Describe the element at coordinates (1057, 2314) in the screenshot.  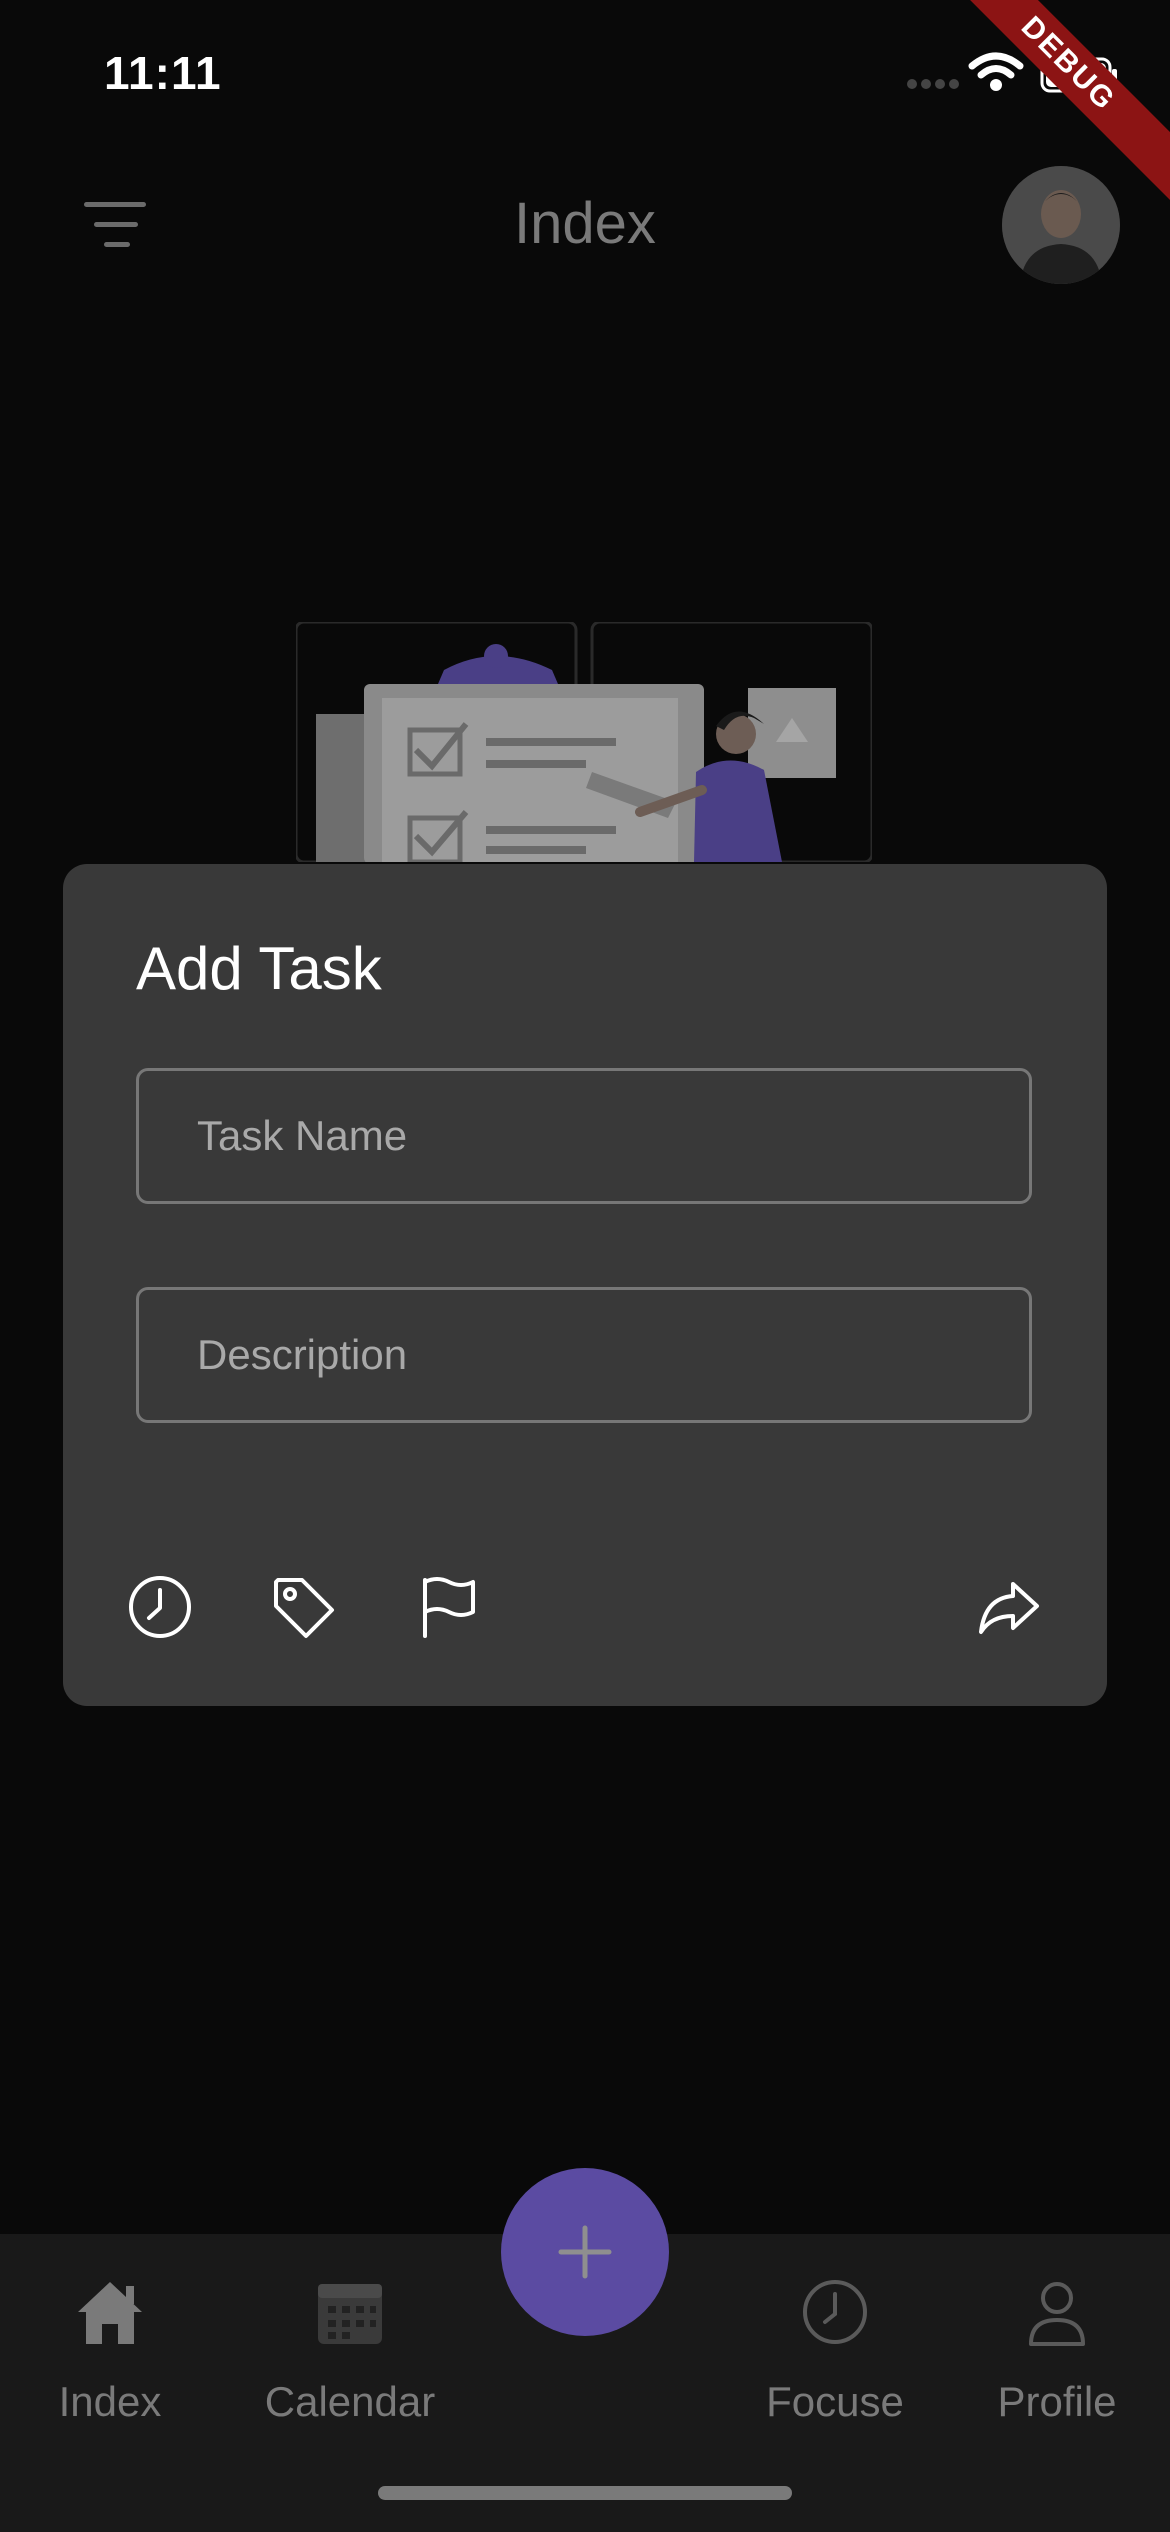
I see `user-icon` at that location.